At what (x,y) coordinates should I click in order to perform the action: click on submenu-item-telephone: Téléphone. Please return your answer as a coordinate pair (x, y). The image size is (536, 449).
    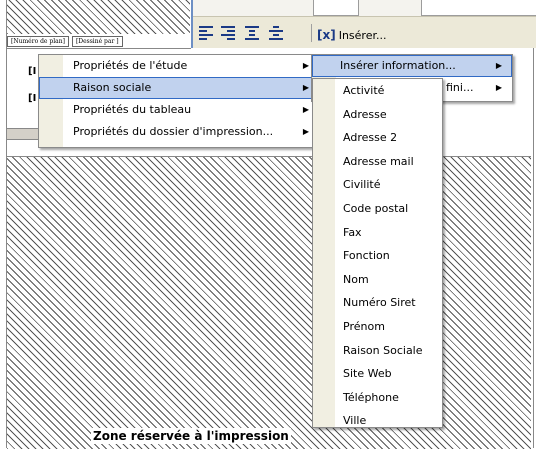
    Looking at the image, I should click on (377, 398).